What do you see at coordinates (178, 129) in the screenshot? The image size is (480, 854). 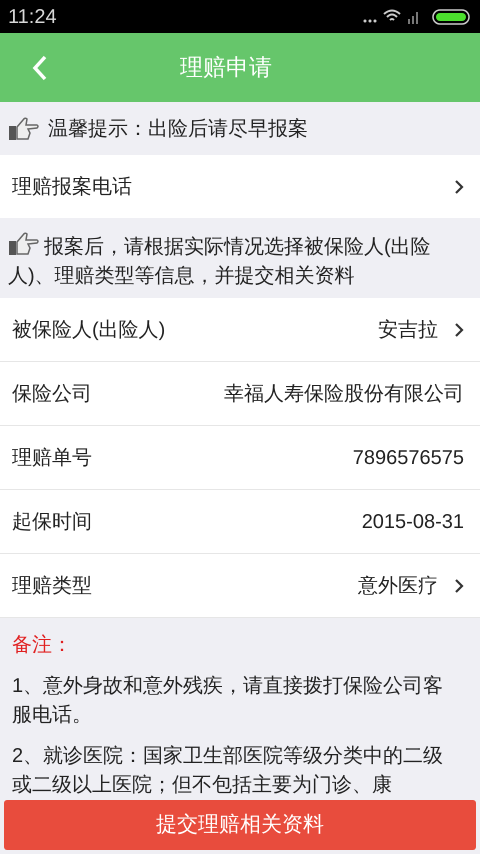 I see `tip-text: 温馨提示：出险后请尽早报案` at bounding box center [178, 129].